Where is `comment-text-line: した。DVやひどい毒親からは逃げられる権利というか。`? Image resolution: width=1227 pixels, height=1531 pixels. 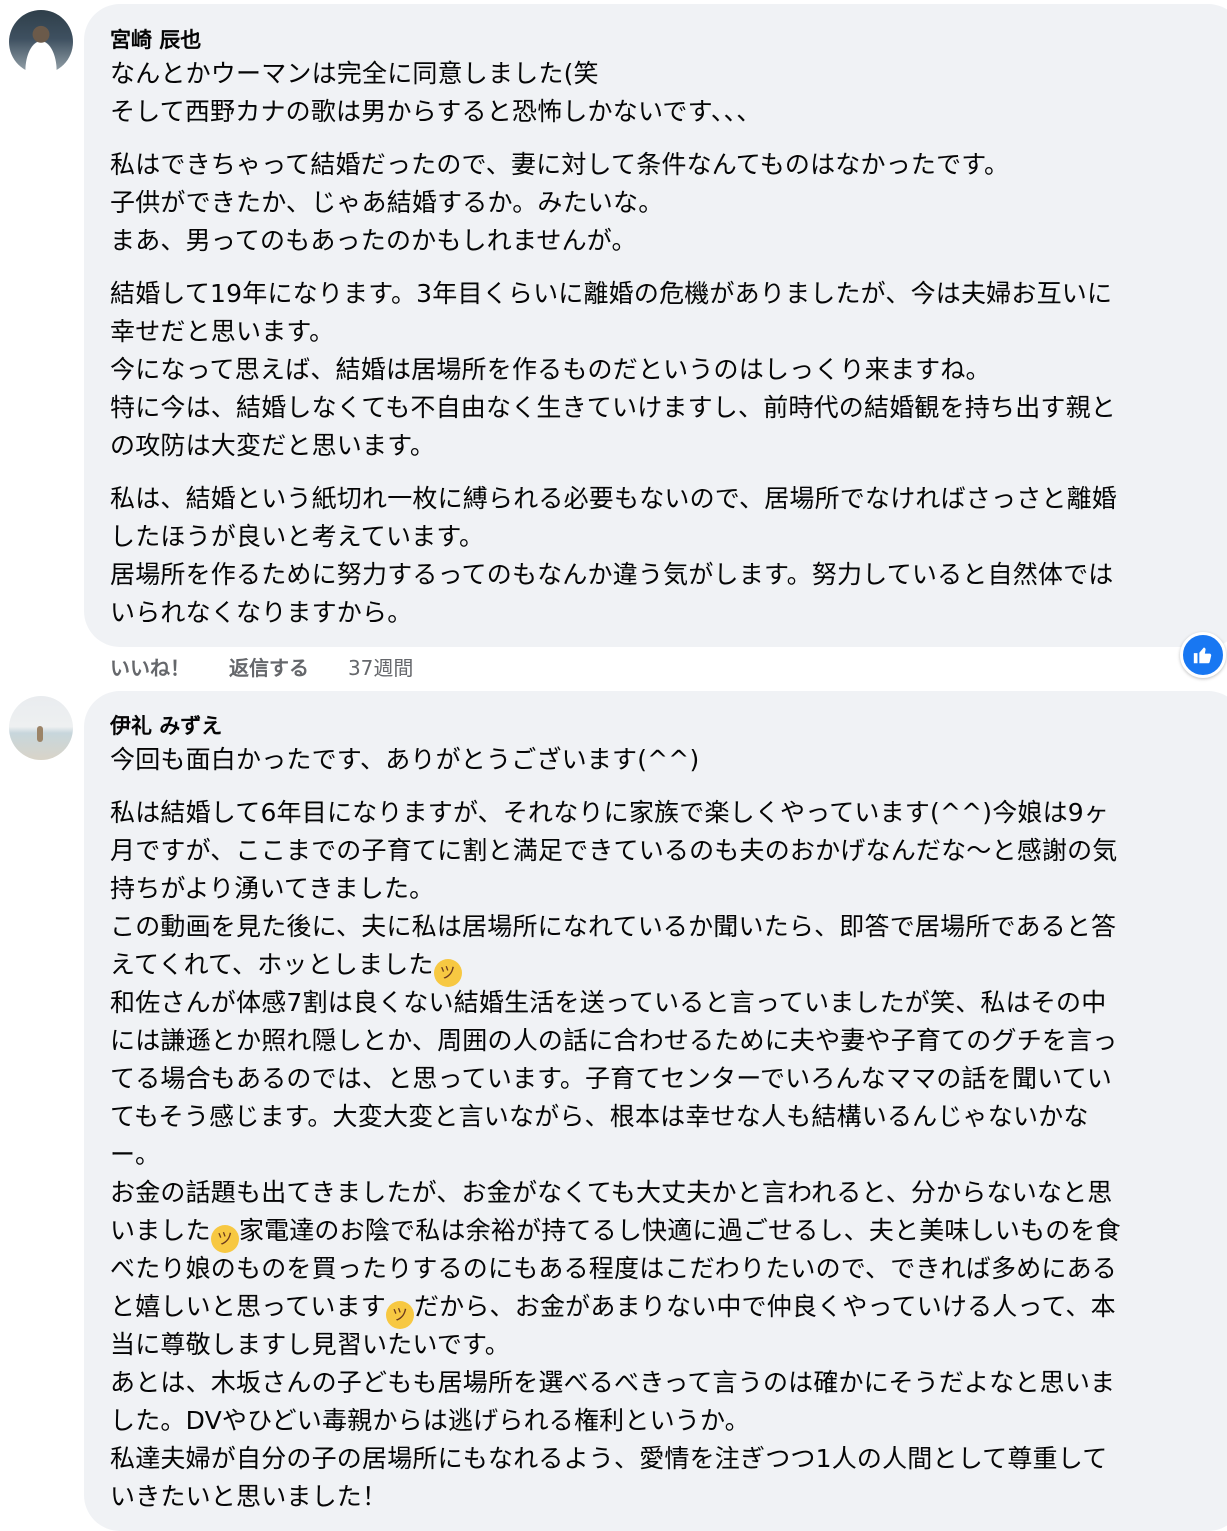
comment-text-line: した。DVやひどい毒親からは逃げられる権利というか。 is located at coordinates (430, 1420).